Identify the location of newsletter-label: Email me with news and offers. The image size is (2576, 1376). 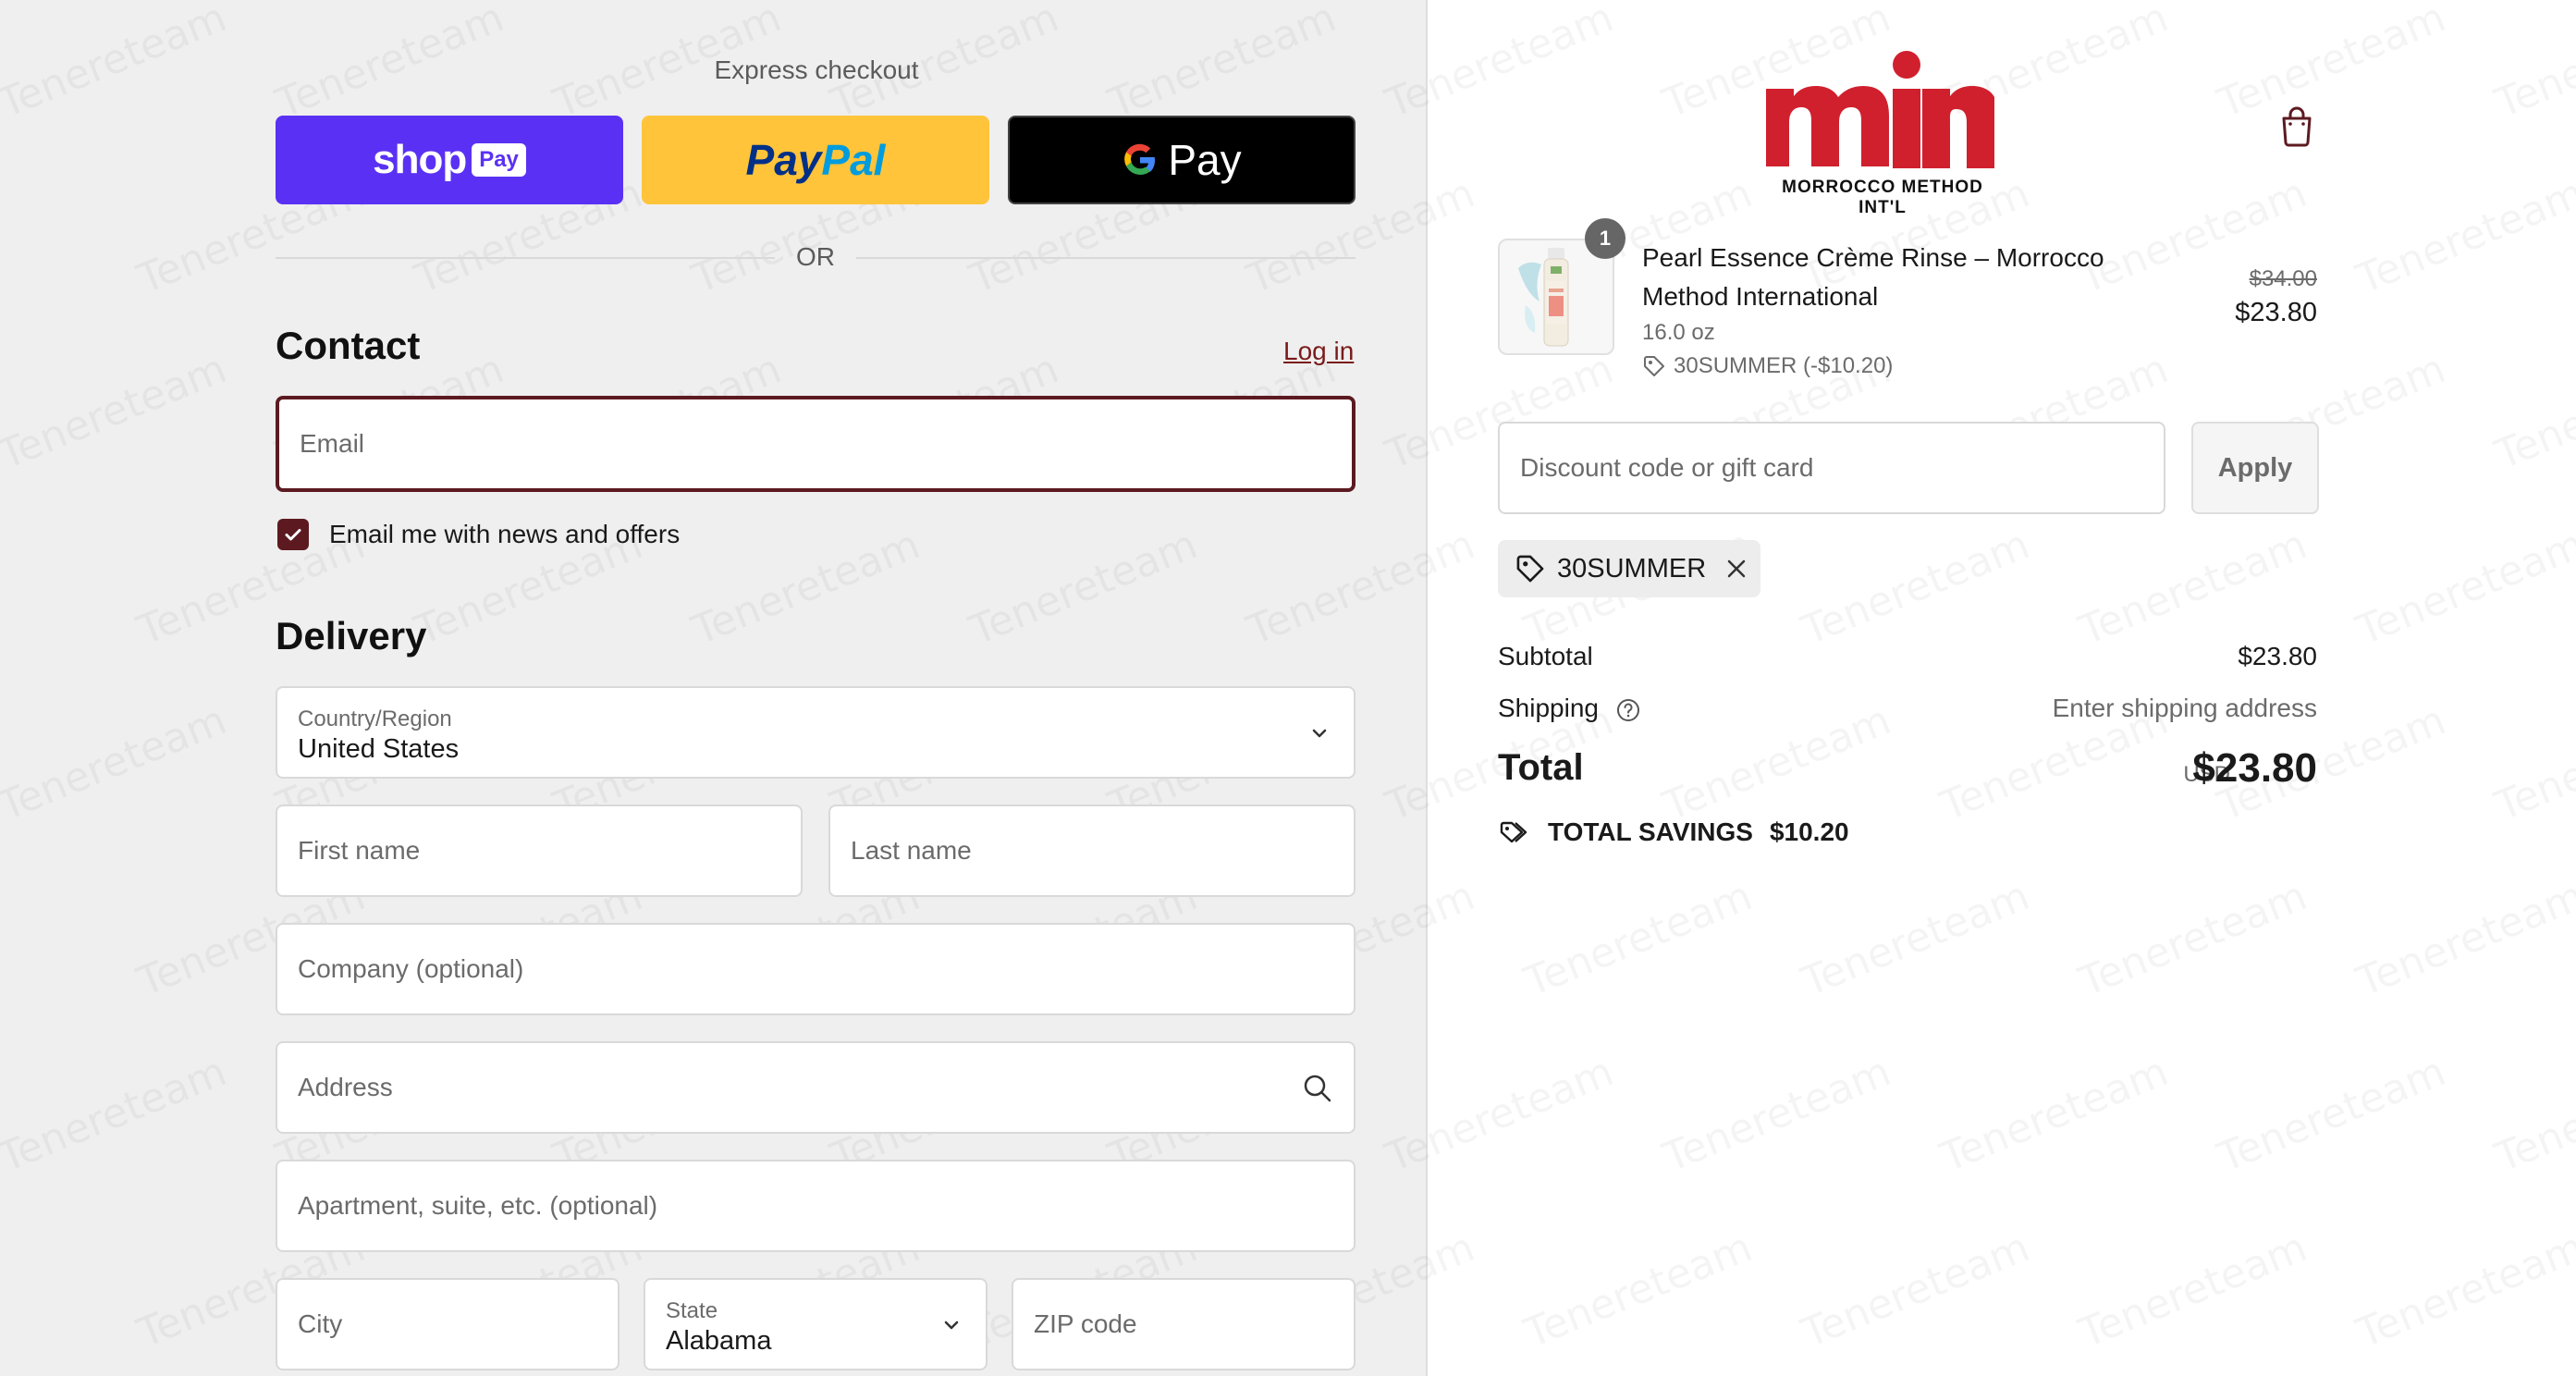
(505, 534).